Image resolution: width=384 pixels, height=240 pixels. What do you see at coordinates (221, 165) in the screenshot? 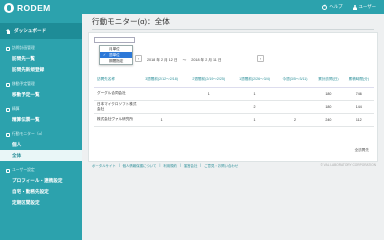
I see `footer-link-contact: ご意見・お問い合わせ` at bounding box center [221, 165].